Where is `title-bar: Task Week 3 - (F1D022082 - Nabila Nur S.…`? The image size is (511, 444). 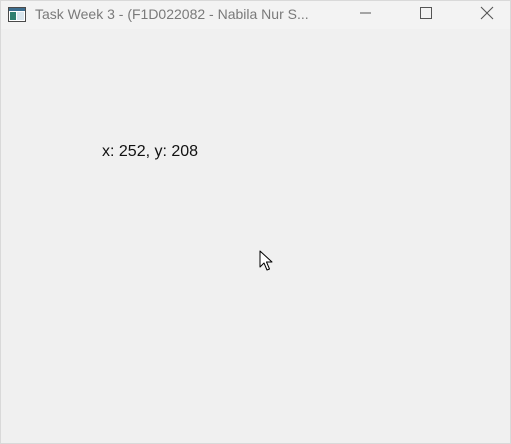
title-bar: Task Week 3 - (F1D022082 - Nabila Nur S.… is located at coordinates (255, 15).